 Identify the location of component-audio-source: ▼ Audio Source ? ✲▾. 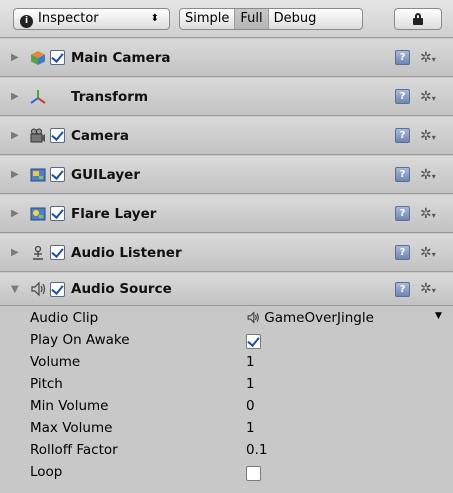
(226, 289).